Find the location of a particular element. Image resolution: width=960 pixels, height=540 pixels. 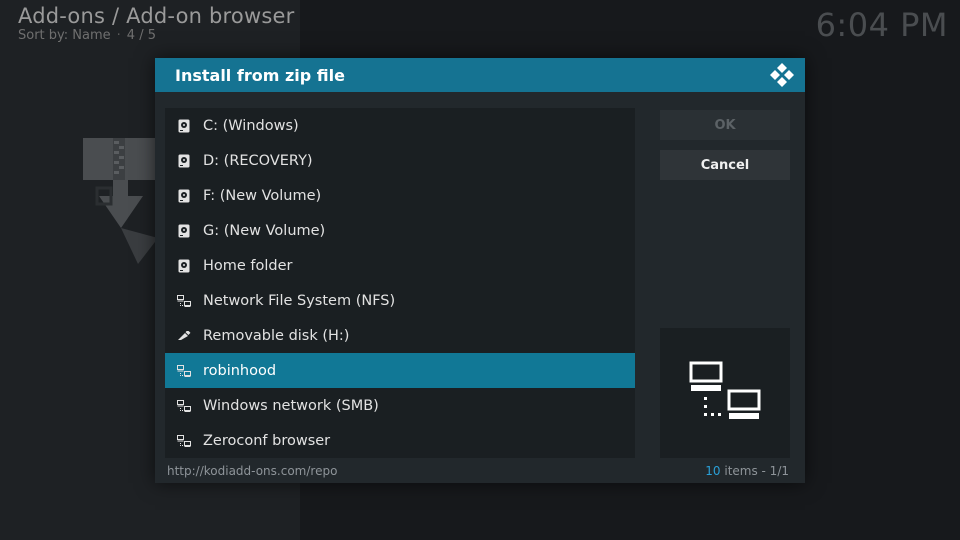

clock: 6:04 PM is located at coordinates (881, 25).